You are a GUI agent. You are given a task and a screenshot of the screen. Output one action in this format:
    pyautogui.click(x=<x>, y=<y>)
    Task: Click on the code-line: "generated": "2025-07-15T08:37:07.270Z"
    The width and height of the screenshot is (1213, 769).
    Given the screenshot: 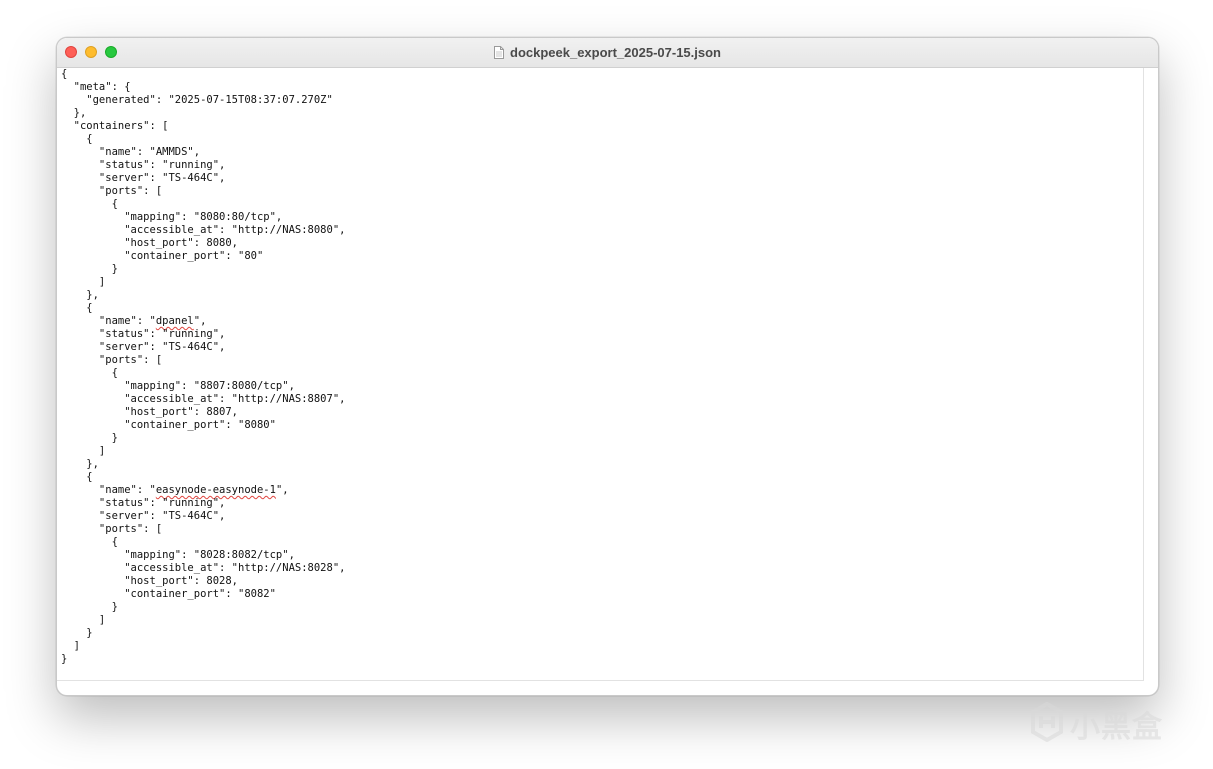 What is the action you would take?
    pyautogui.click(x=197, y=100)
    